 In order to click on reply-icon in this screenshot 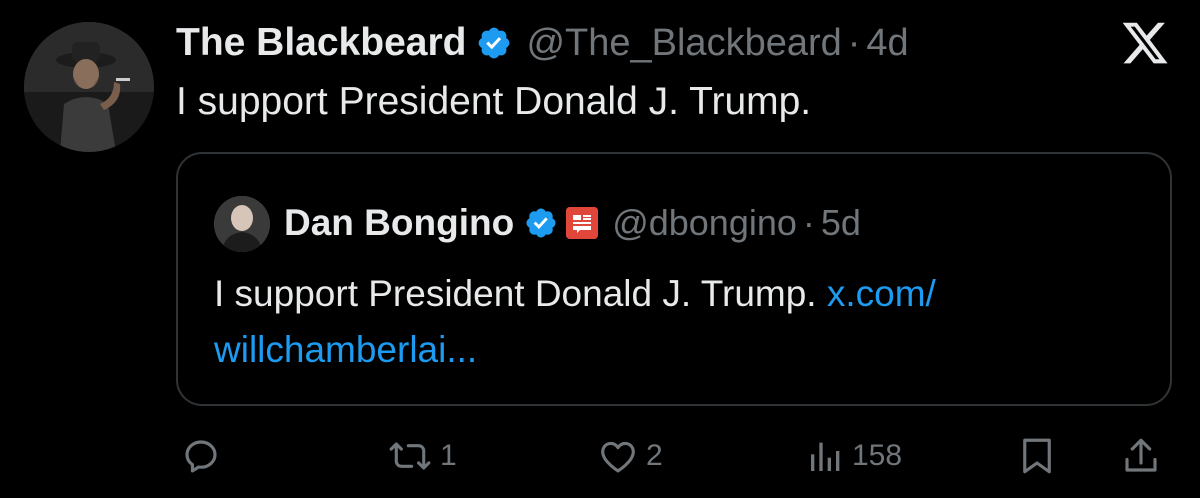, I will do `click(201, 456)`.